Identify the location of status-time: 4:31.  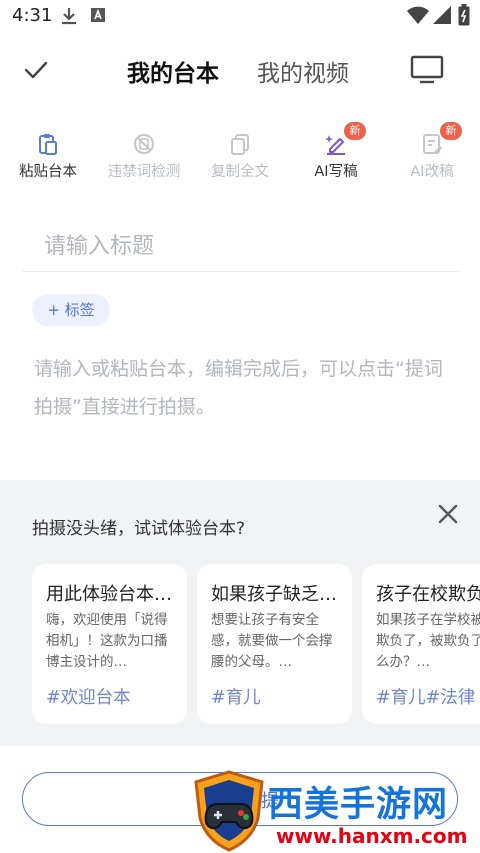
(32, 15).